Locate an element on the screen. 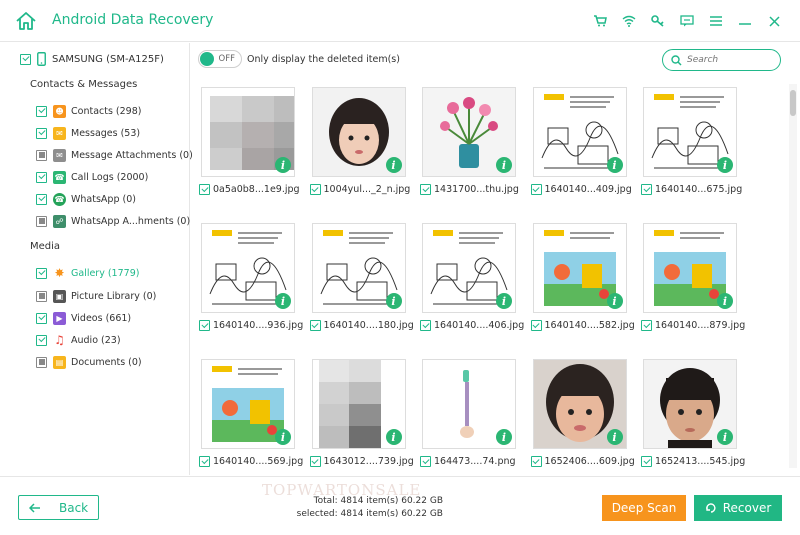 This screenshot has width=800, height=535. file-tile: i 1431700...thu.jpg is located at coordinates (469, 142).